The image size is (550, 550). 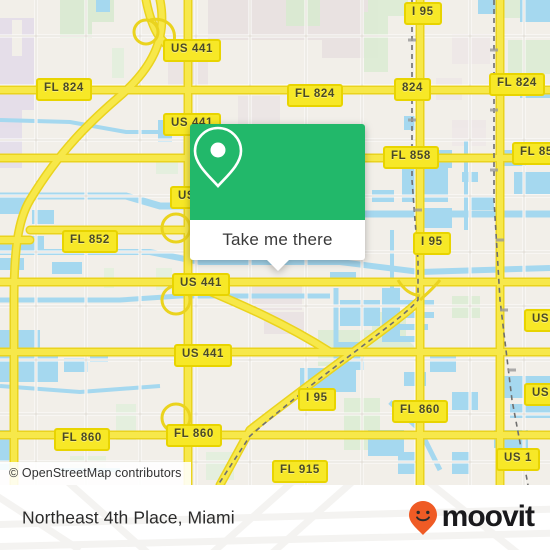 I want to click on moovit-smiley-pin-icon, so click(x=422, y=517).